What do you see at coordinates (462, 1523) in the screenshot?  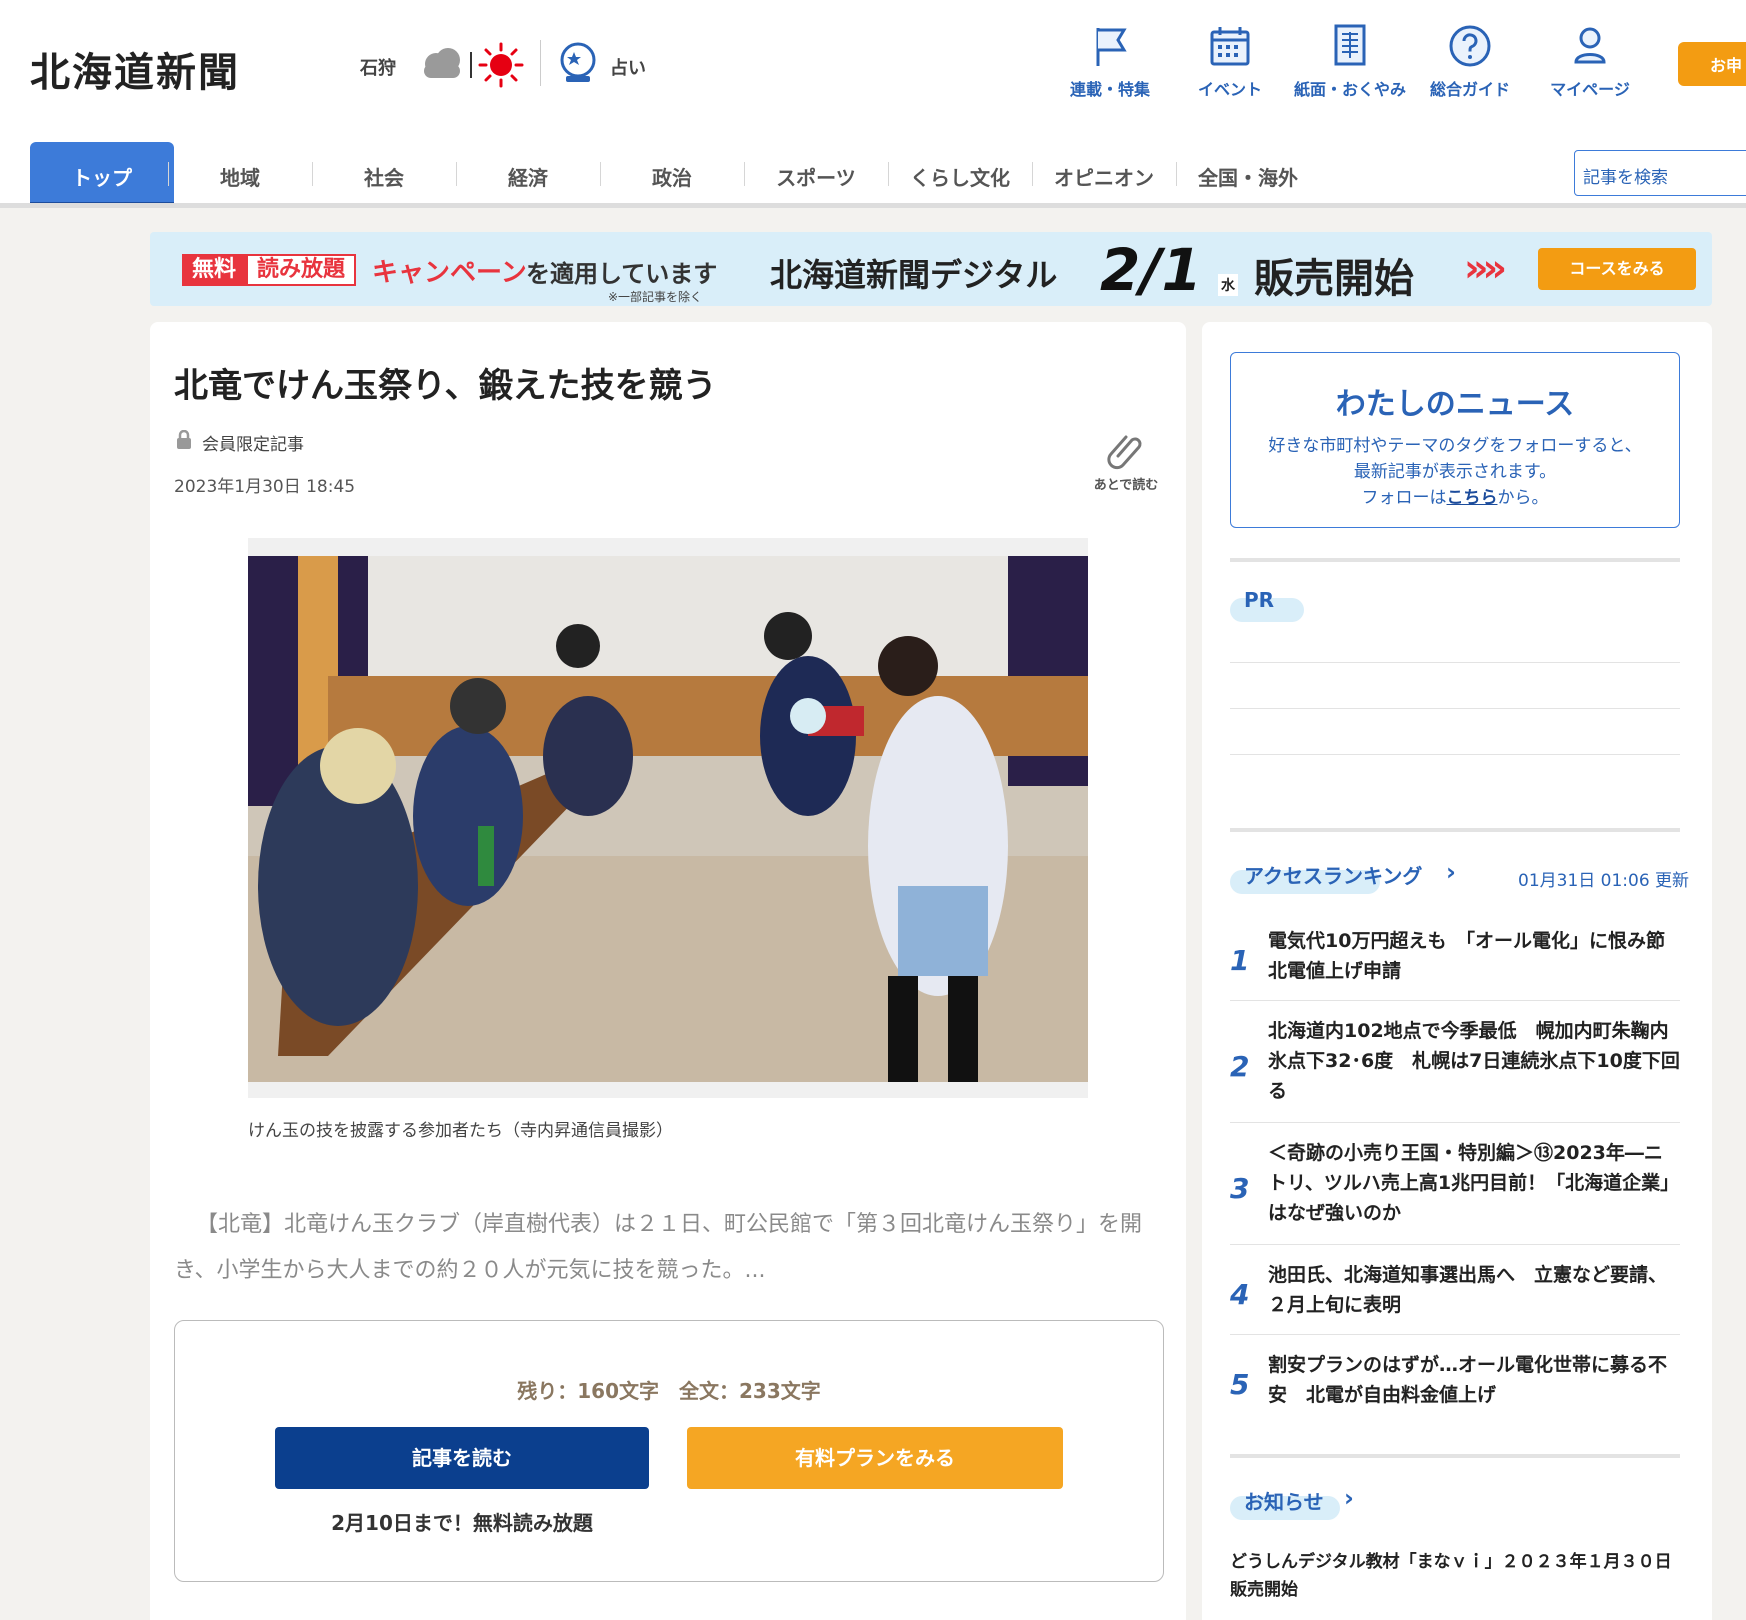 I see `free-reading-note: 2月10日まで！無料読み放題` at bounding box center [462, 1523].